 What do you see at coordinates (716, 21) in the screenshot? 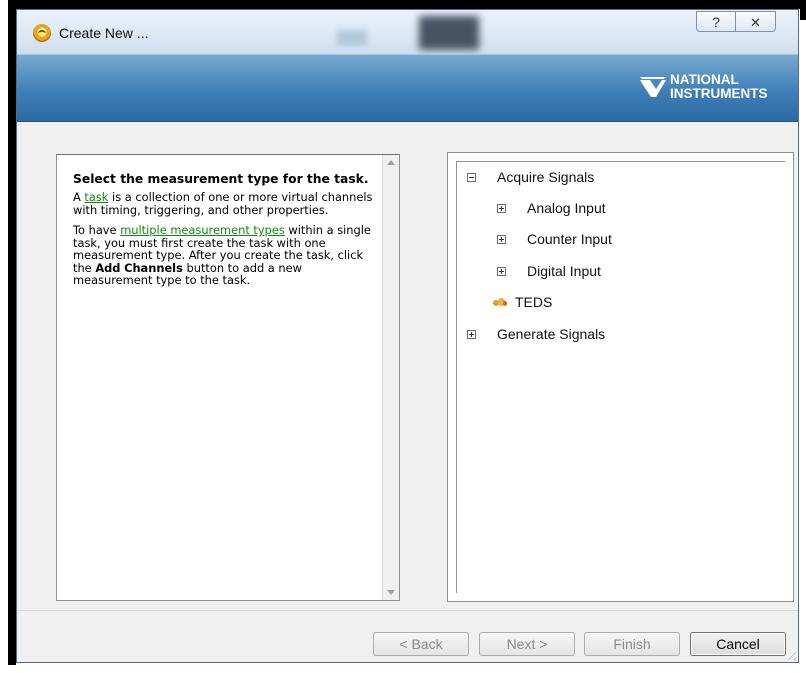
I see `help-button: ?` at bounding box center [716, 21].